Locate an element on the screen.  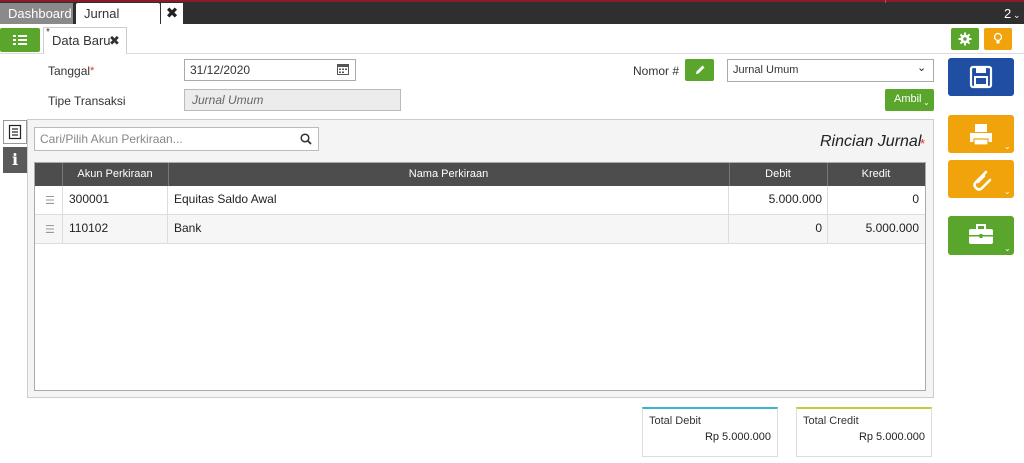
search-icon is located at coordinates (306, 140).